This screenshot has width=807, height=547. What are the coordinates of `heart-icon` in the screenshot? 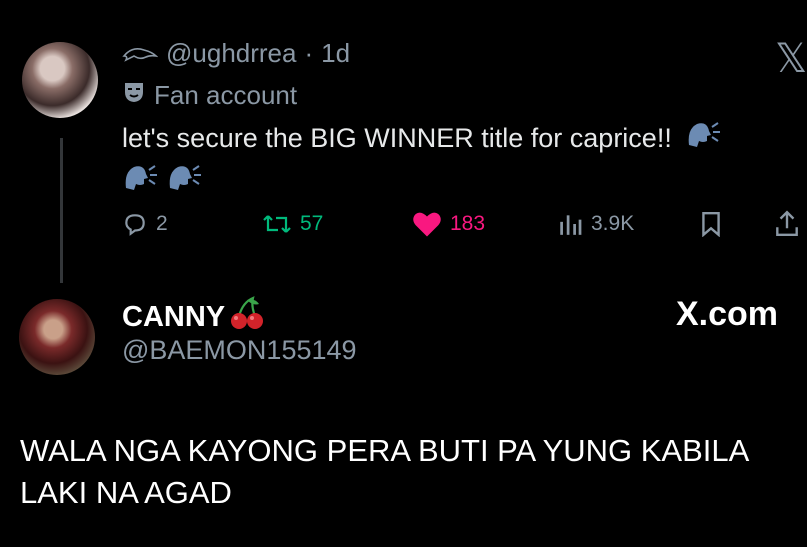 It's located at (427, 224).